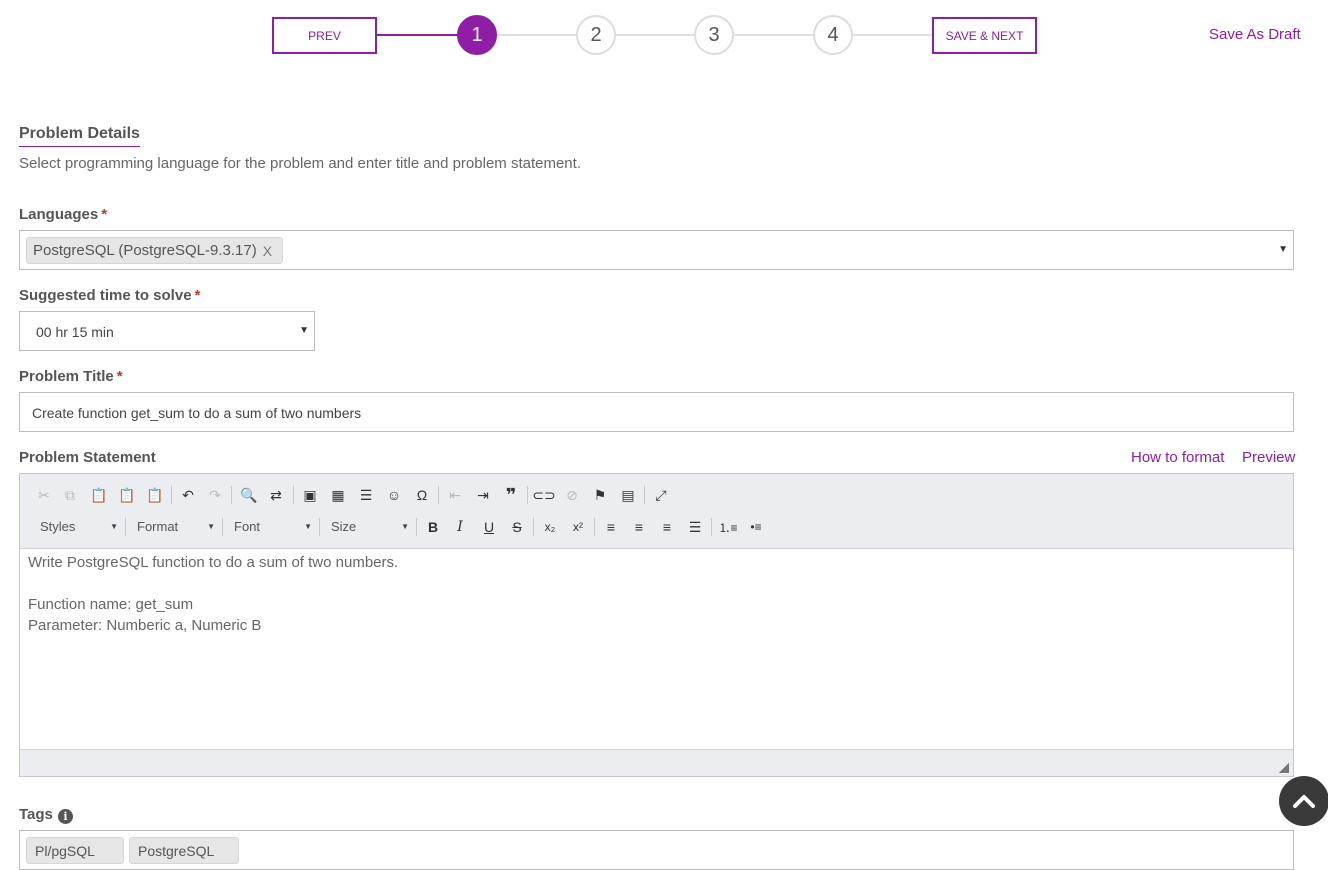 Image resolution: width=1328 pixels, height=870 pixels. What do you see at coordinates (338, 495) in the screenshot?
I see `table-icon: ▦` at bounding box center [338, 495].